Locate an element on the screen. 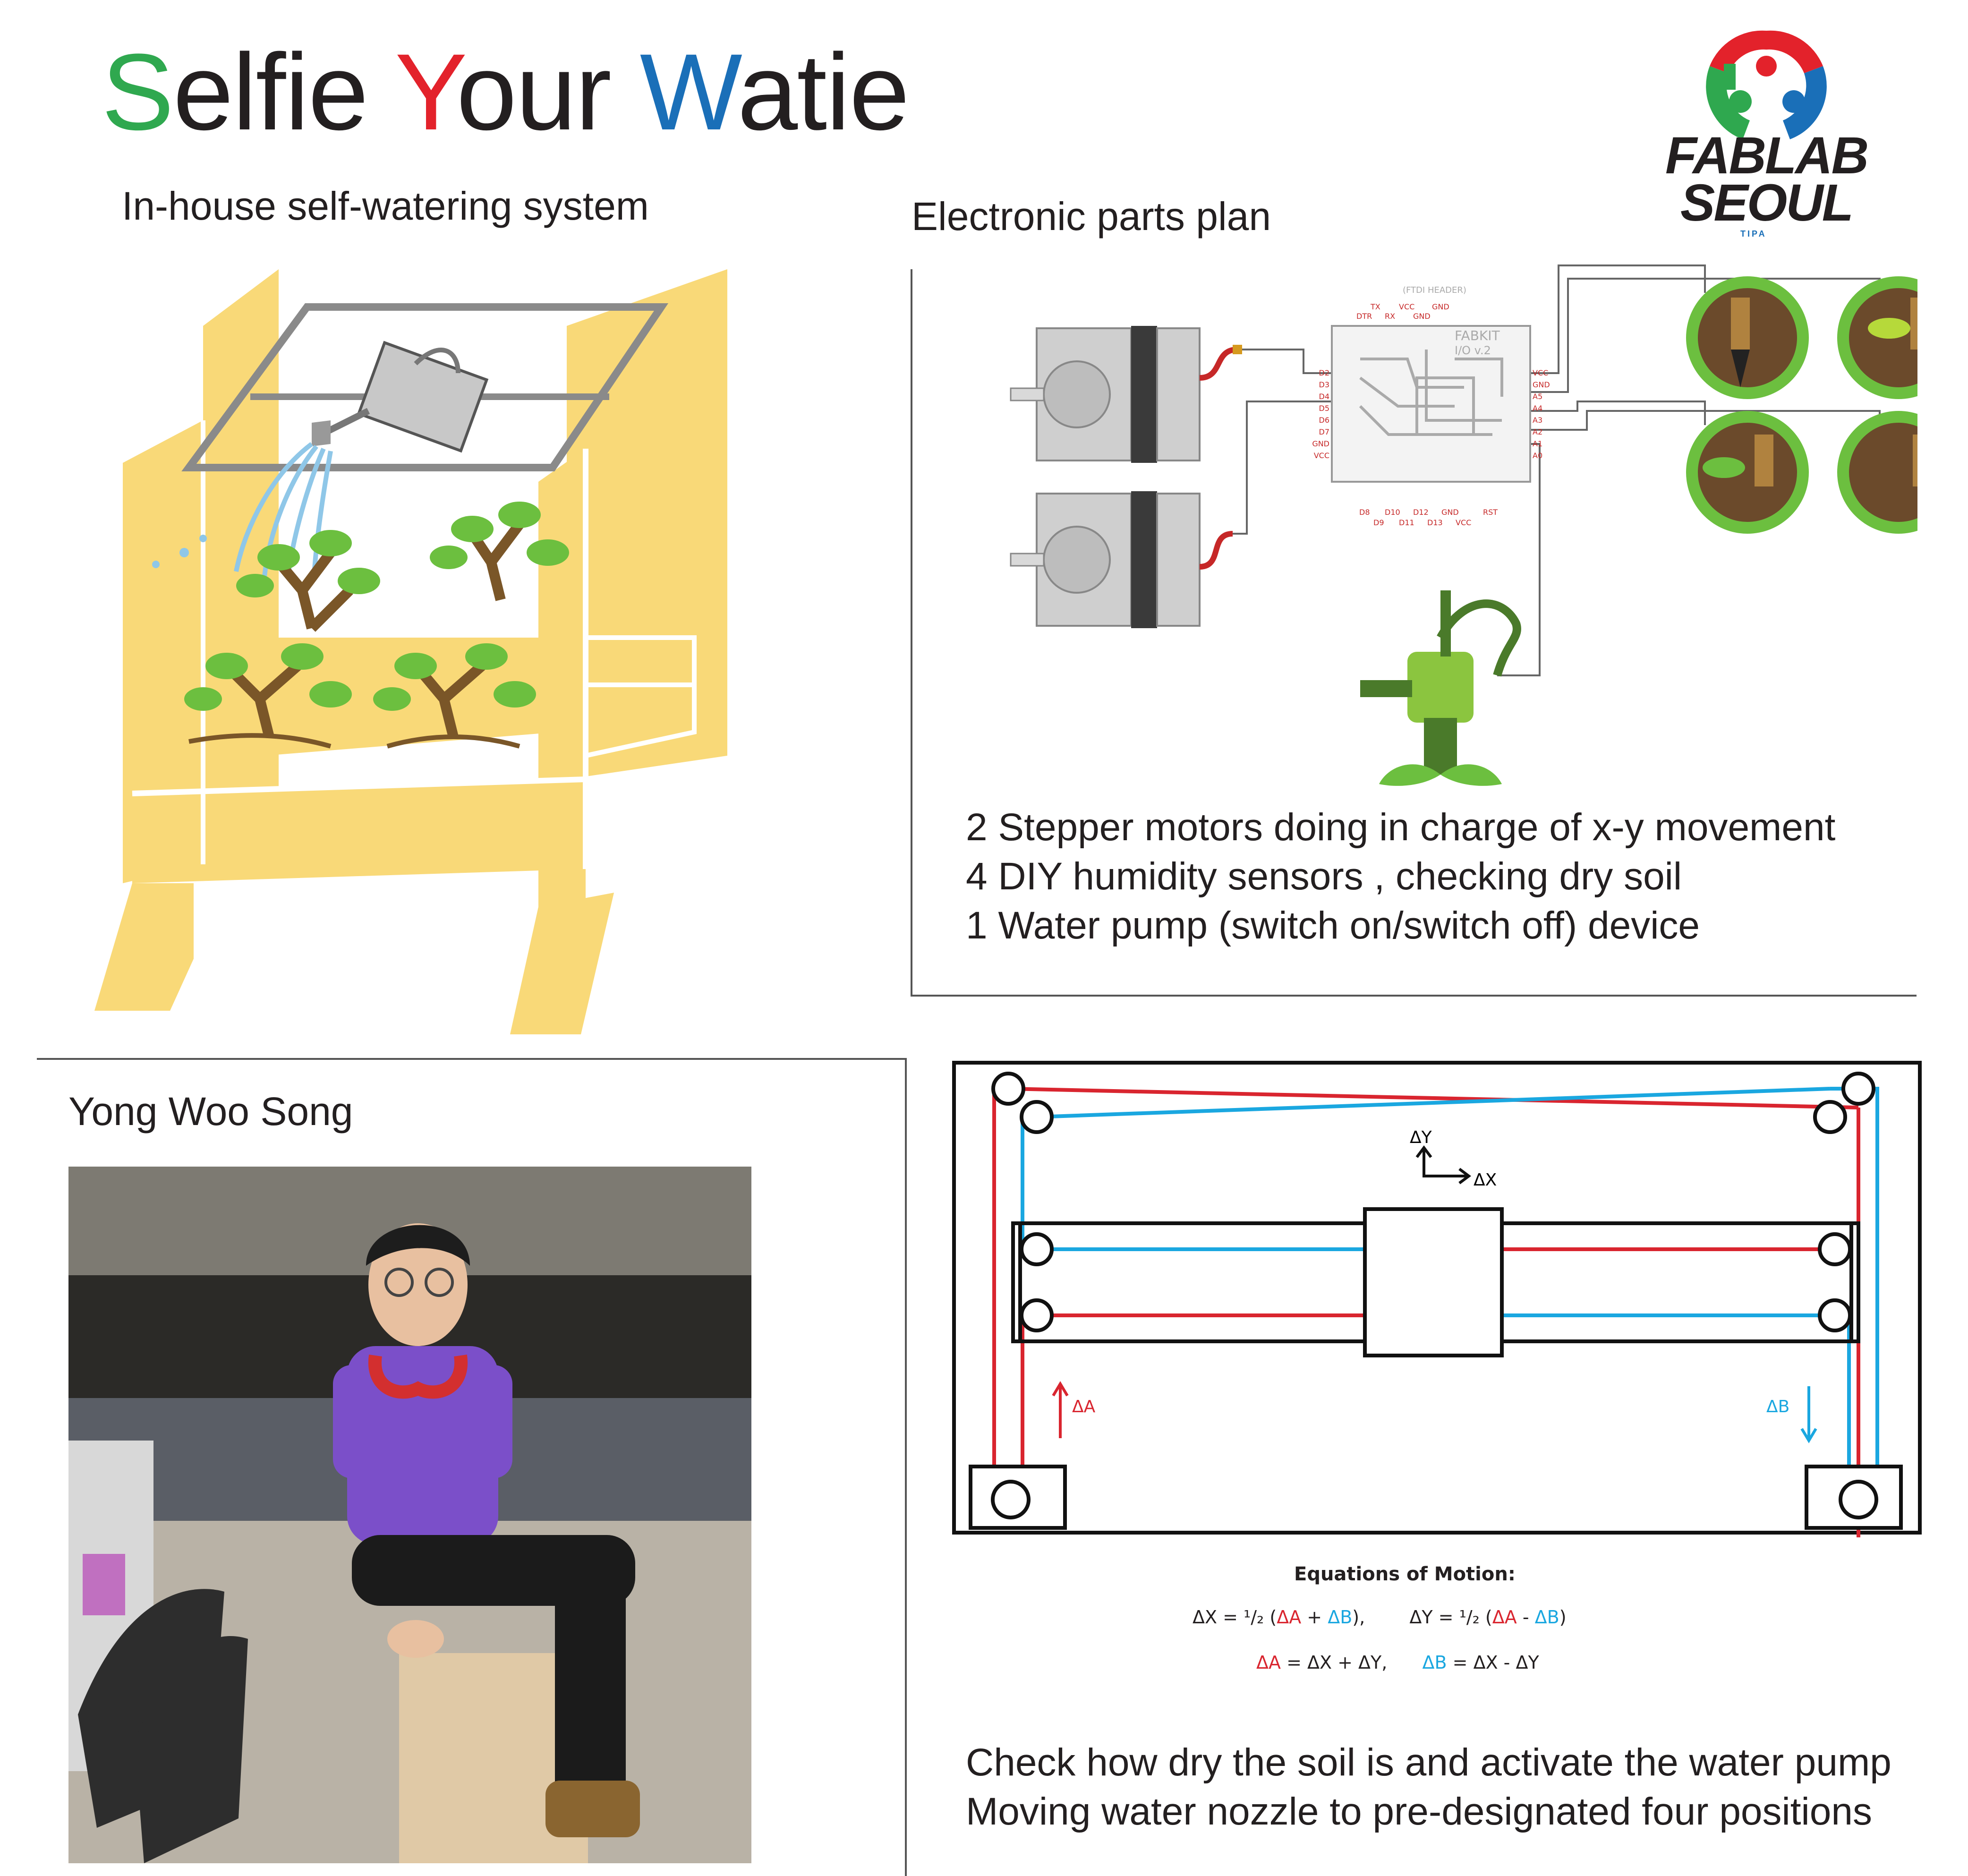 The height and width of the screenshot is (1876, 1968). fablab-seoul-logo: FABLAB SEOUL TIPA is located at coordinates (1766, 127).